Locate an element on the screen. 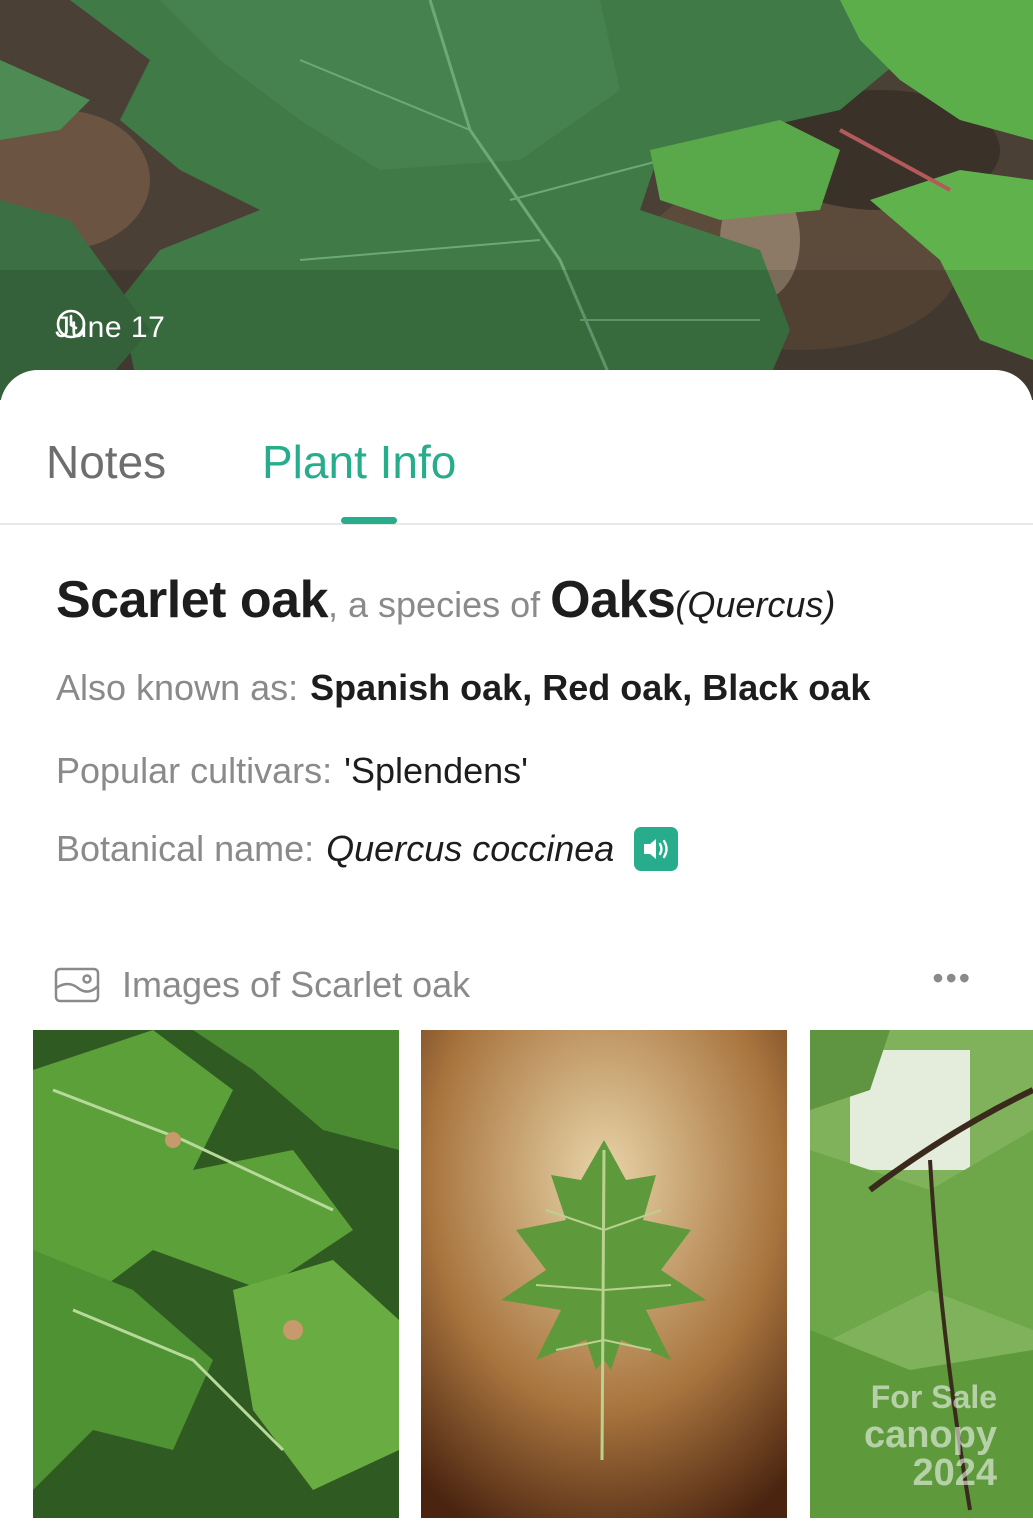 This screenshot has height=1536, width=1033. images-section-title: Images of Scarlet oak is located at coordinates (296, 984).